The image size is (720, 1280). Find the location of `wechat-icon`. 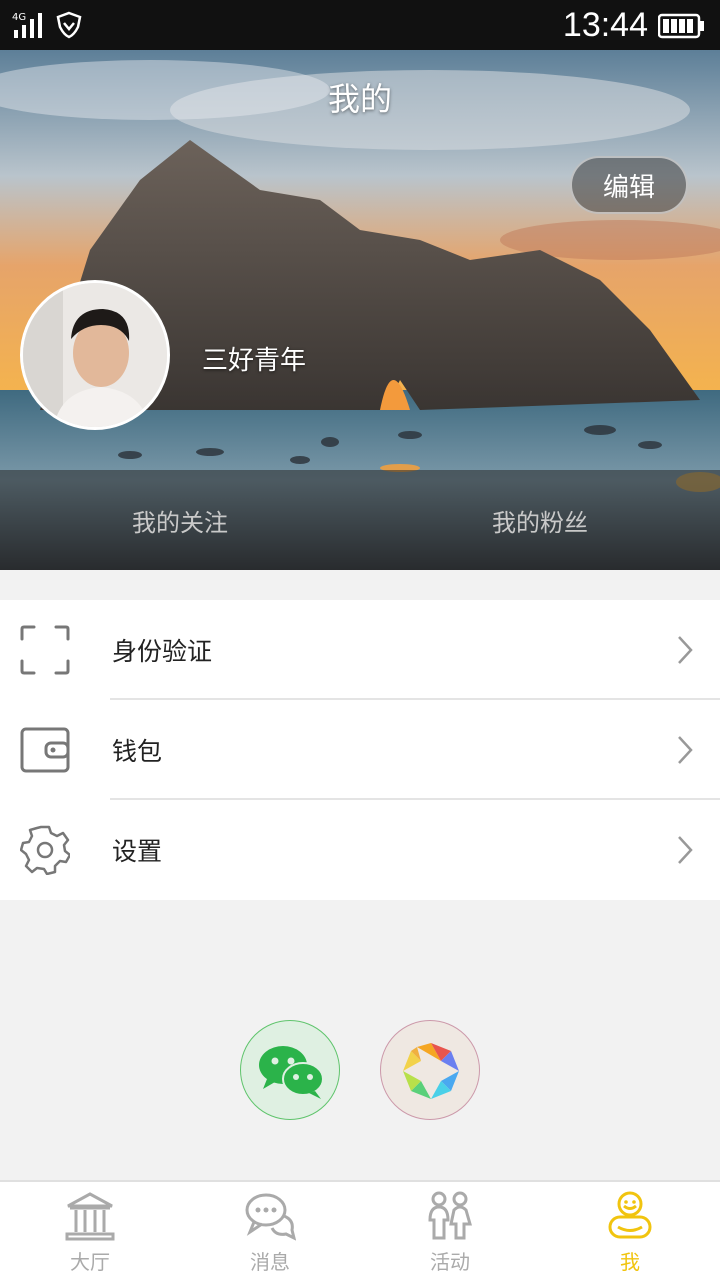

wechat-icon is located at coordinates (291, 1072).